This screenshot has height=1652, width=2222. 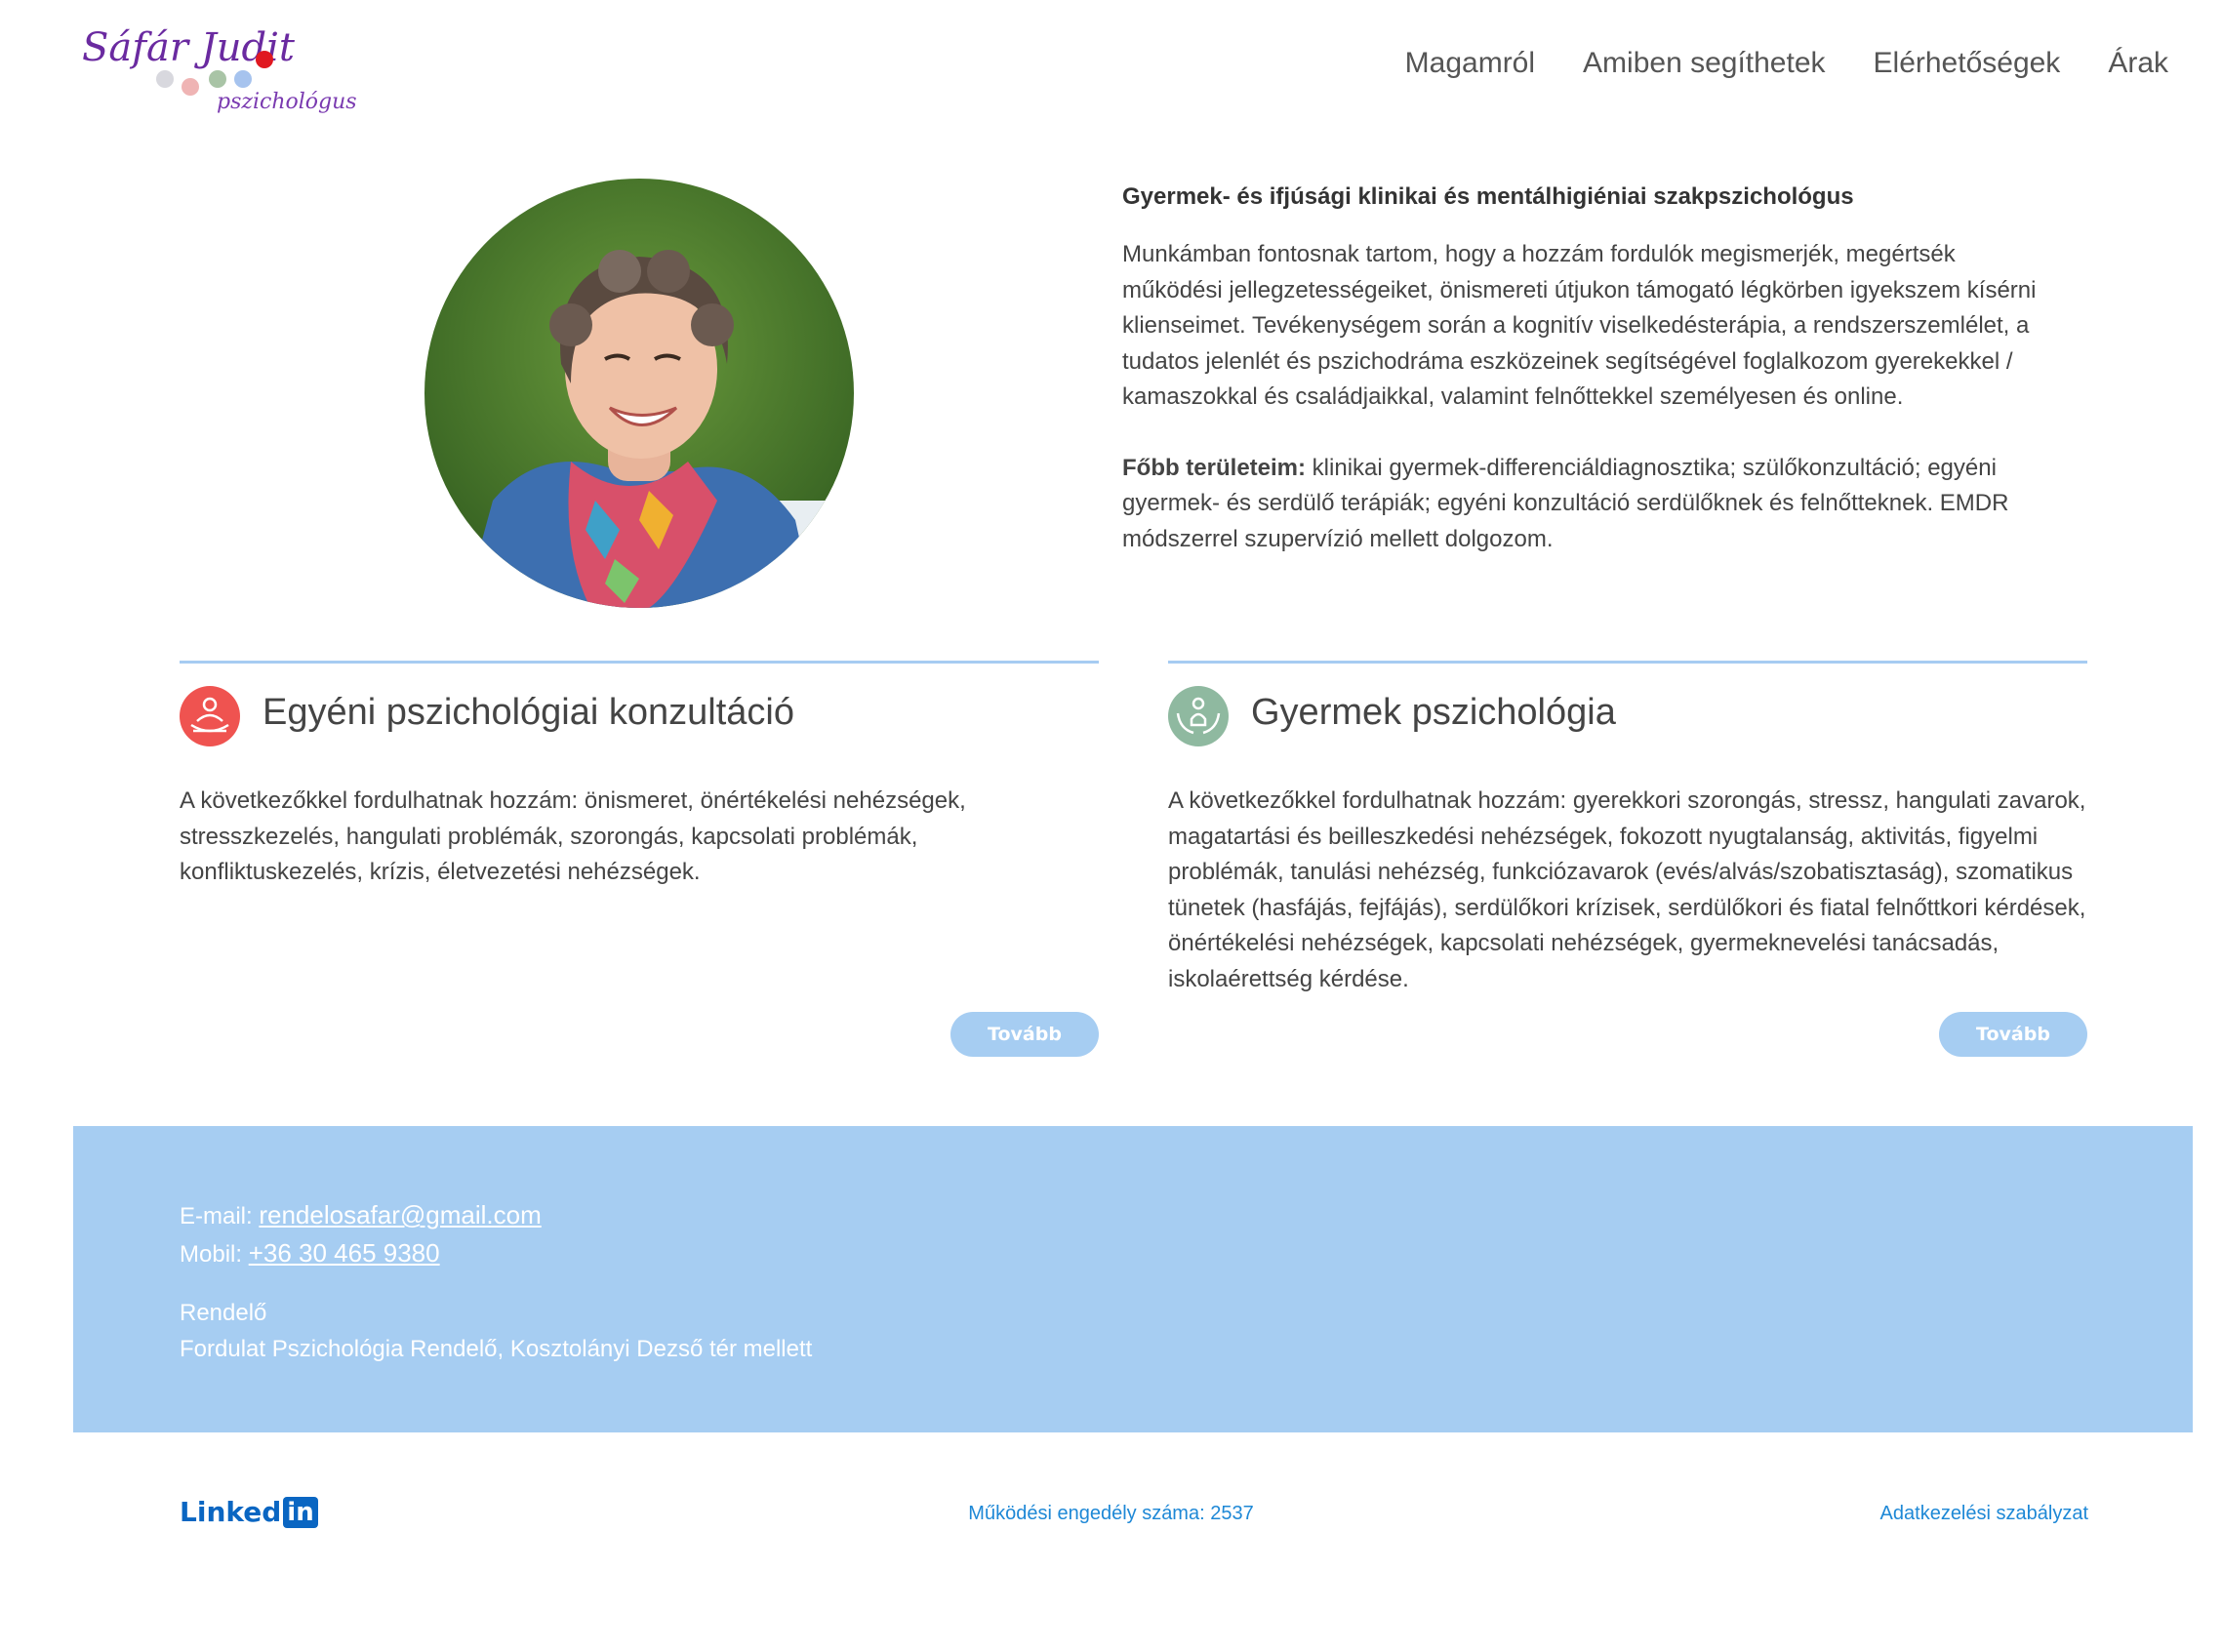 I want to click on site-logo: Sáfár Judit pszichológus, so click(x=219, y=79).